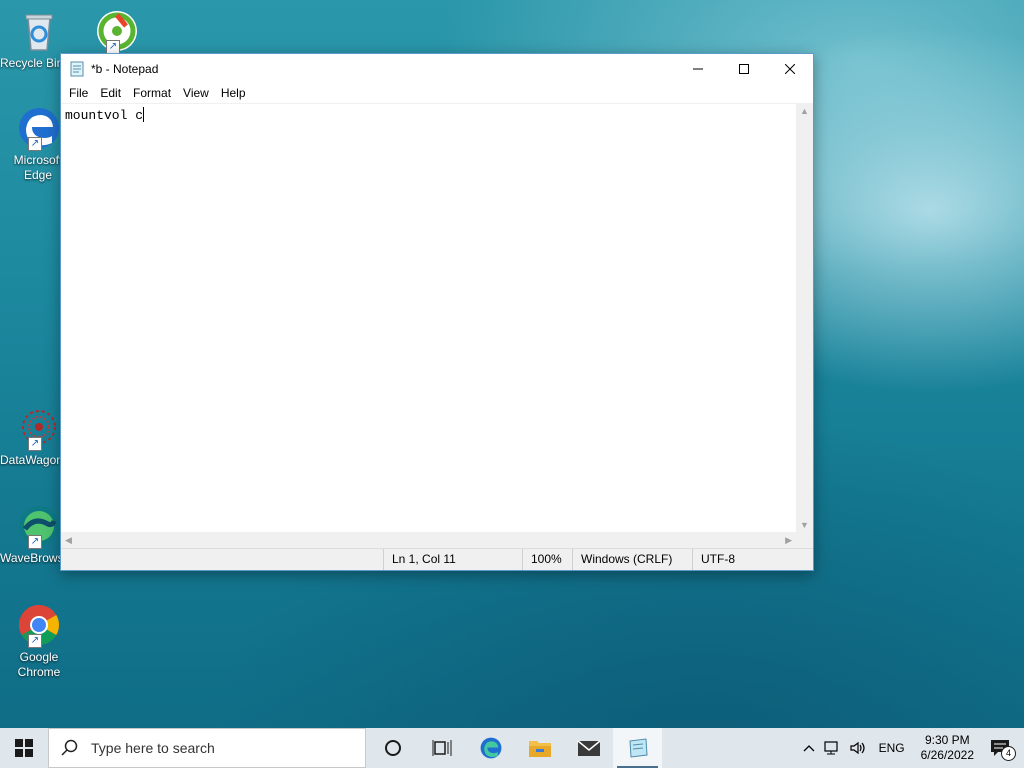 The height and width of the screenshot is (768, 1024). What do you see at coordinates (452, 559) in the screenshot?
I see `status-position: Ln 1, Col 11` at bounding box center [452, 559].